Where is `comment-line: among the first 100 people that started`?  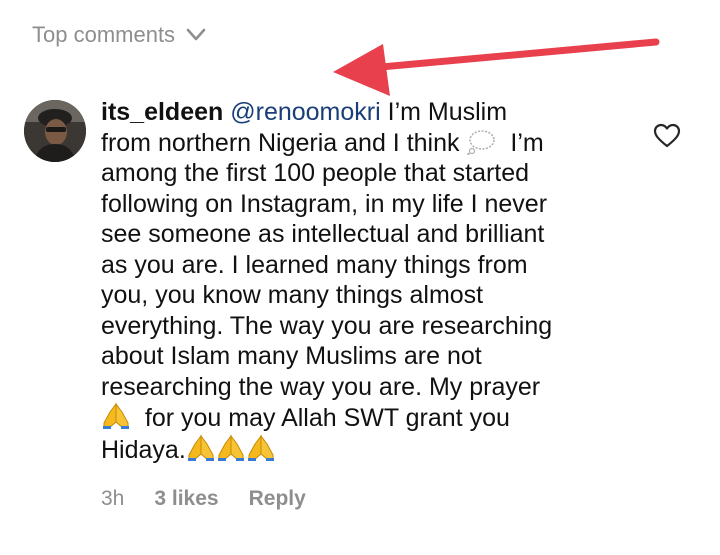 comment-line: among the first 100 people that started is located at coordinates (315, 173).